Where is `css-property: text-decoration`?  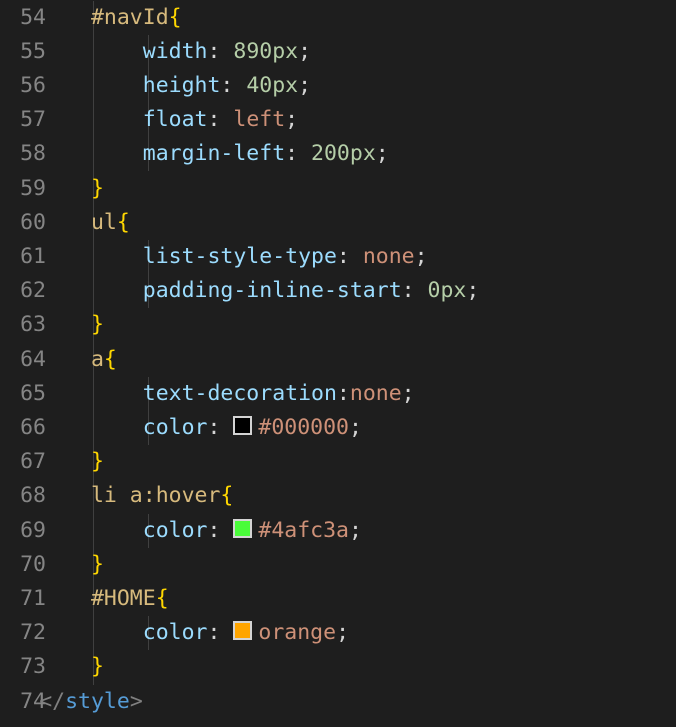
css-property: text-decoration is located at coordinates (239, 393).